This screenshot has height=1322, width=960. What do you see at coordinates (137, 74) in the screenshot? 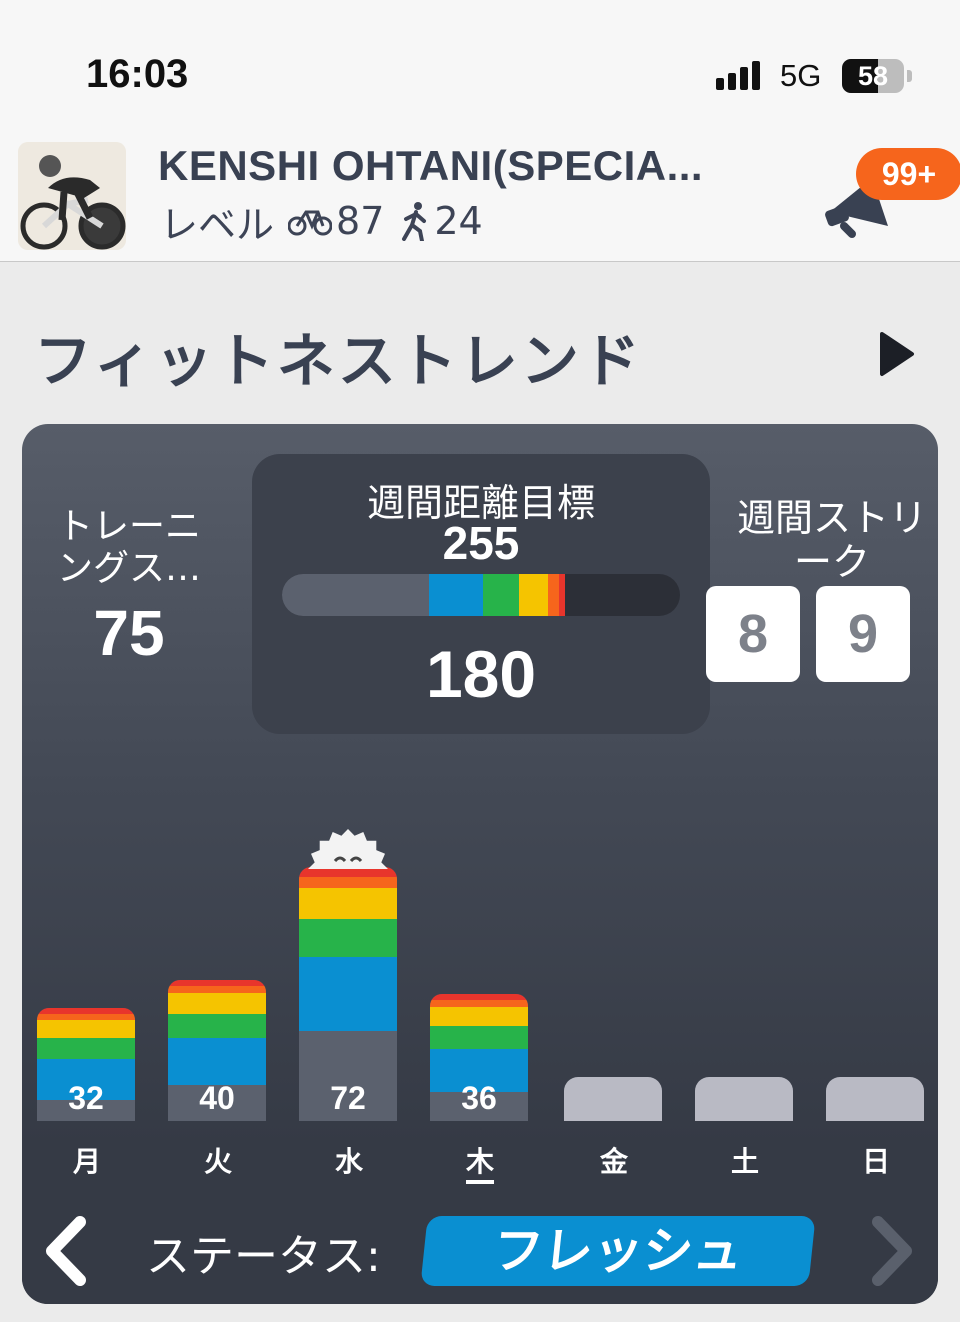
I see `clock: 16:03` at bounding box center [137, 74].